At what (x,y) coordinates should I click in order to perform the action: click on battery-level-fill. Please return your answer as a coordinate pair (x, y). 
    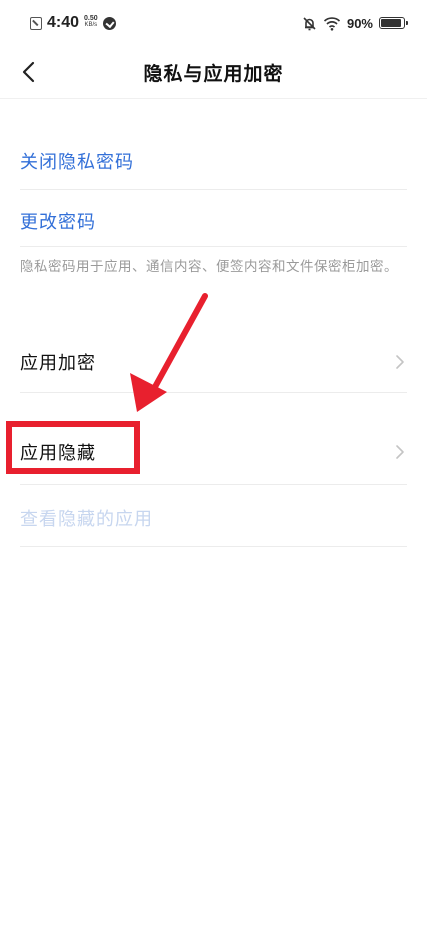
    Looking at the image, I should click on (391, 23).